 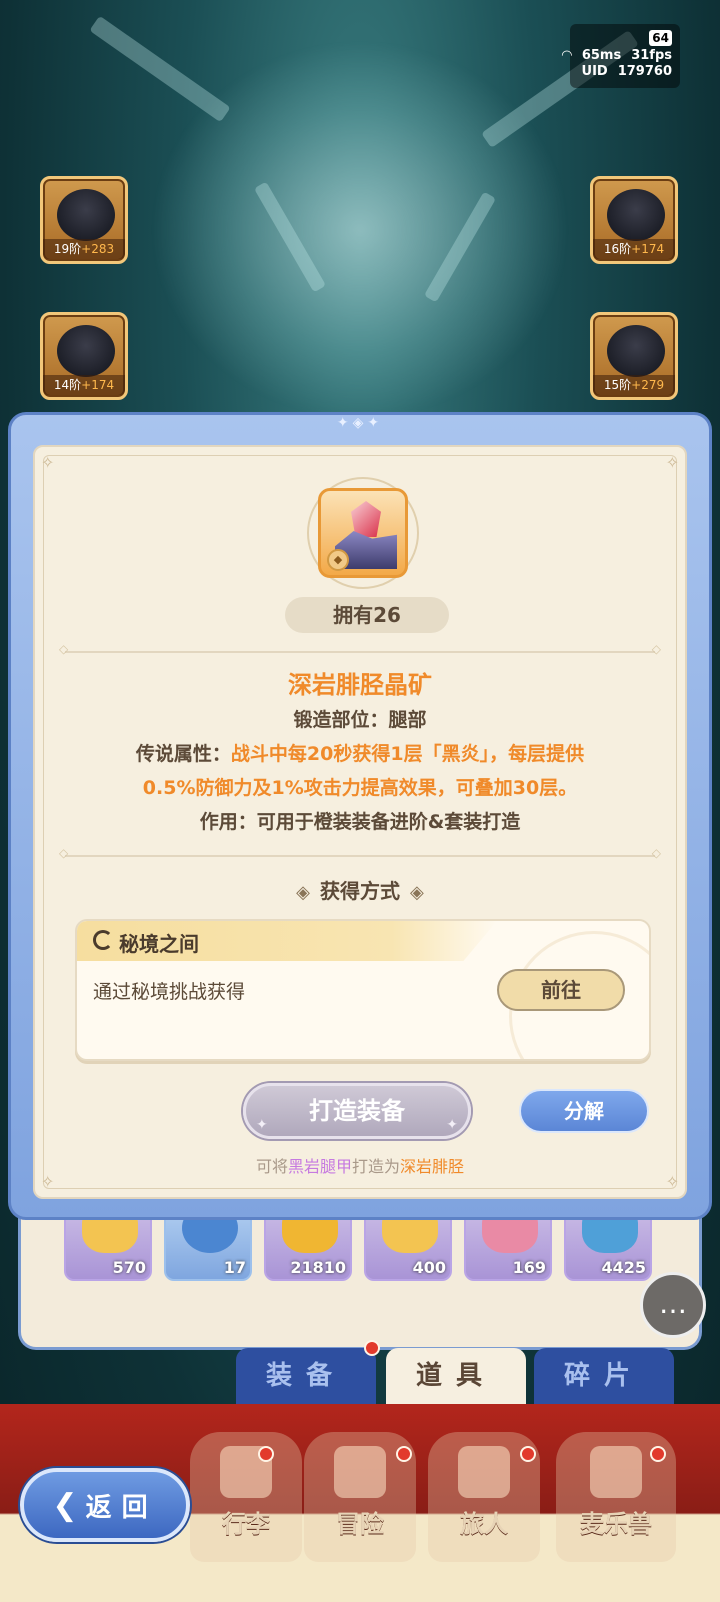 What do you see at coordinates (561, 990) in the screenshot?
I see `goto-button: 前往` at bounding box center [561, 990].